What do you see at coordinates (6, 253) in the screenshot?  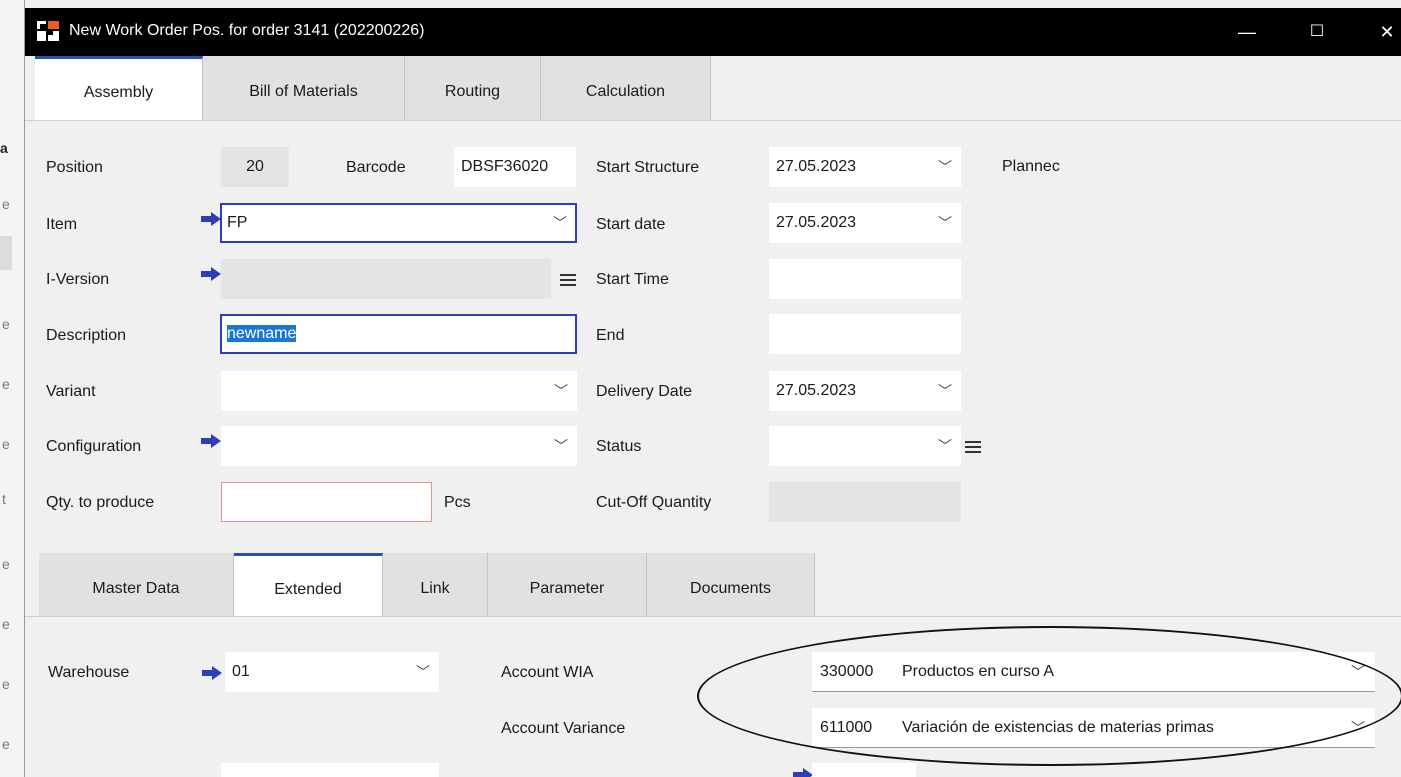 I see `bg-block` at bounding box center [6, 253].